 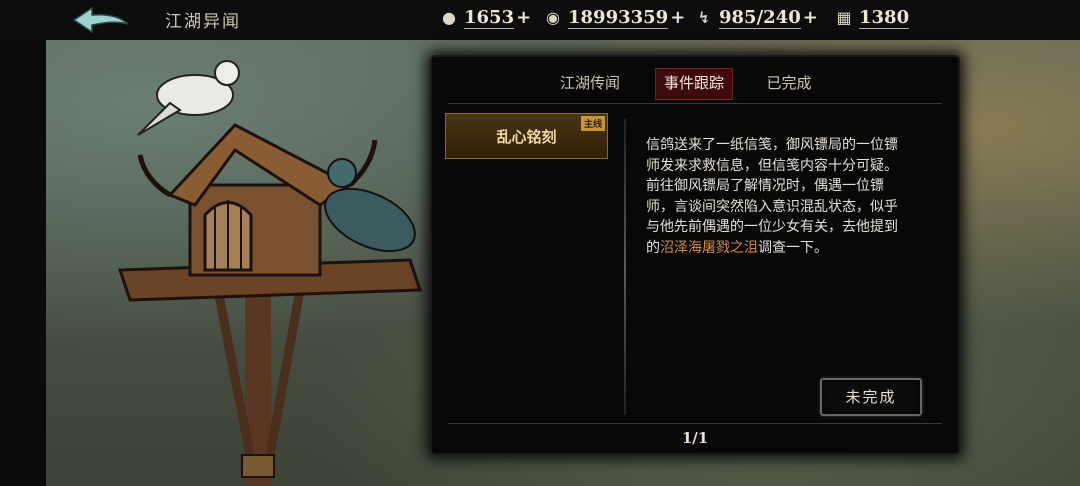 I want to click on tab-completed: 已完成, so click(x=789, y=83).